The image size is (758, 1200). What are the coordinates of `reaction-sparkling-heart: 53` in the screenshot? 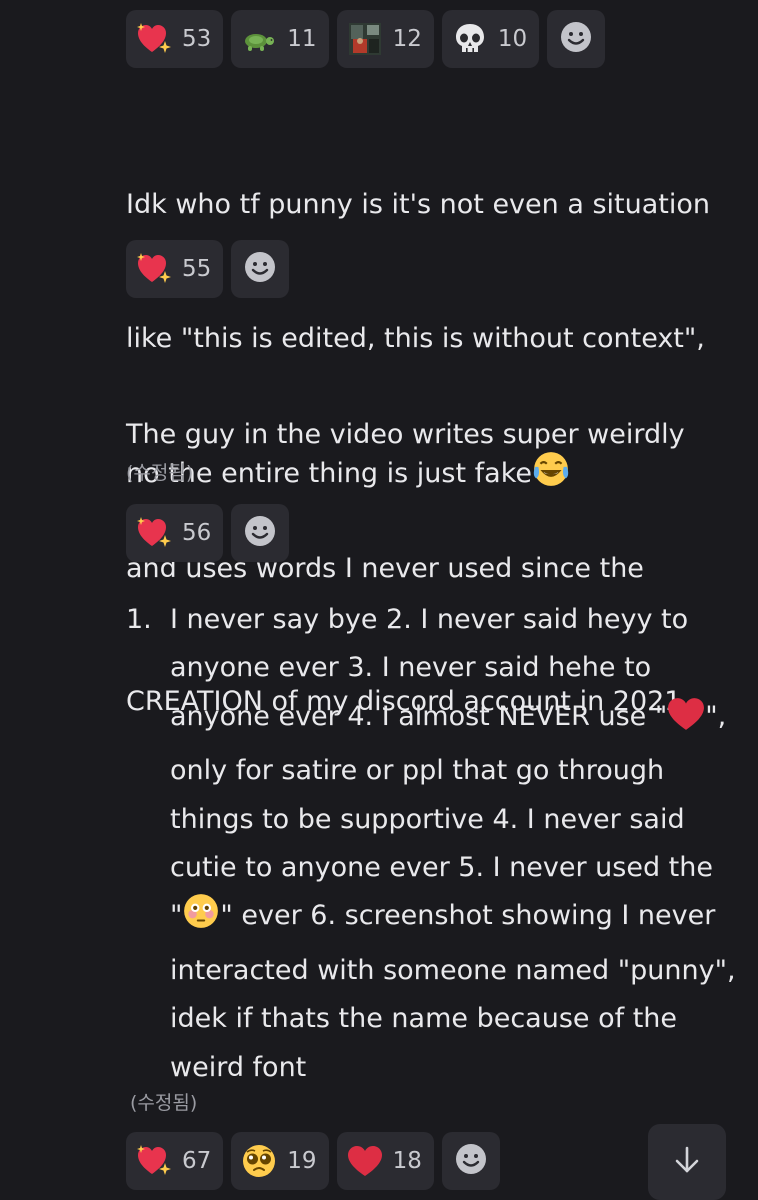 It's located at (175, 39).